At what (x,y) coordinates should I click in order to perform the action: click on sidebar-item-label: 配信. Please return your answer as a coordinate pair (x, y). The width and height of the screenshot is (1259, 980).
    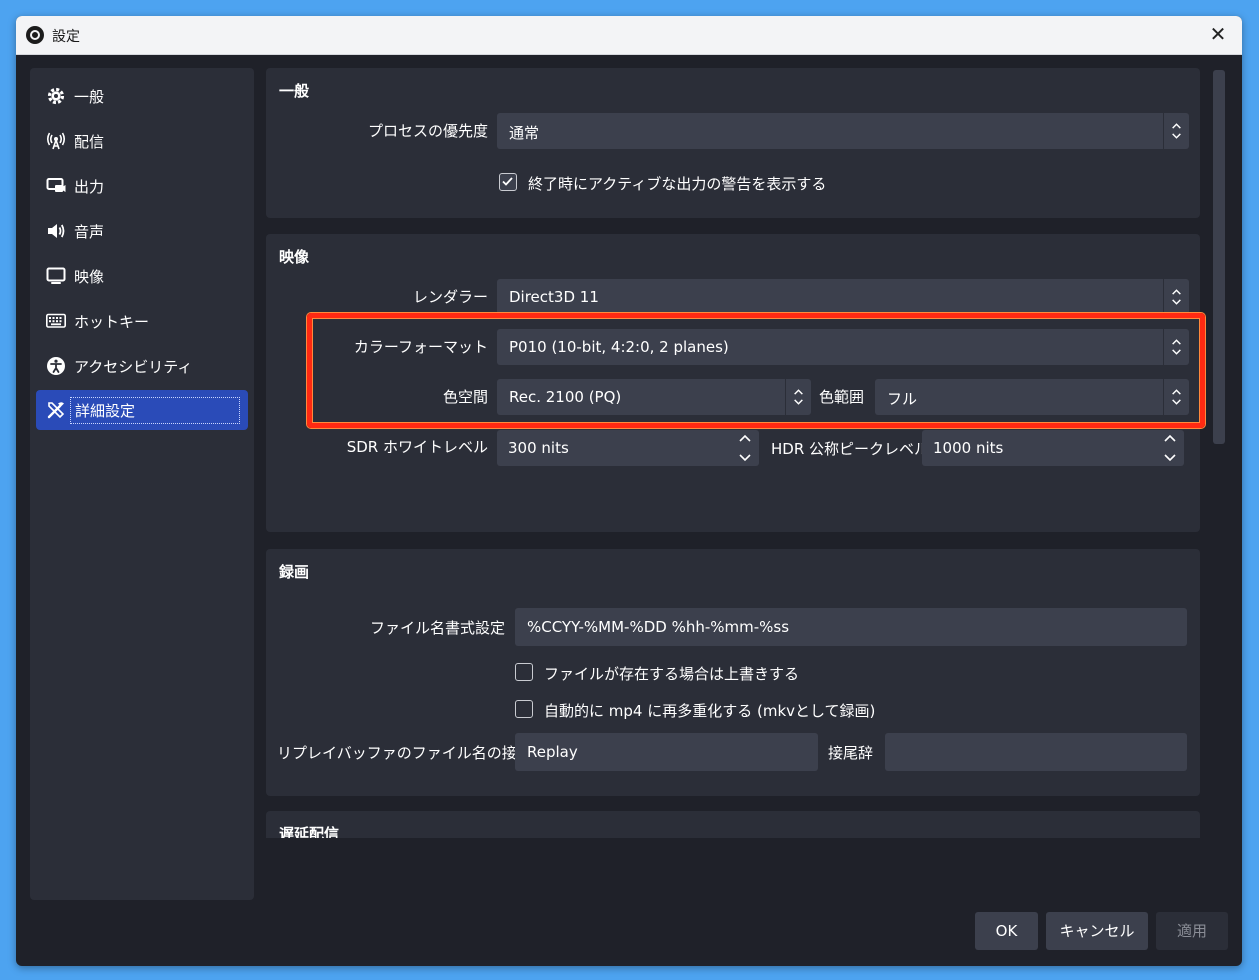
    Looking at the image, I should click on (89, 142).